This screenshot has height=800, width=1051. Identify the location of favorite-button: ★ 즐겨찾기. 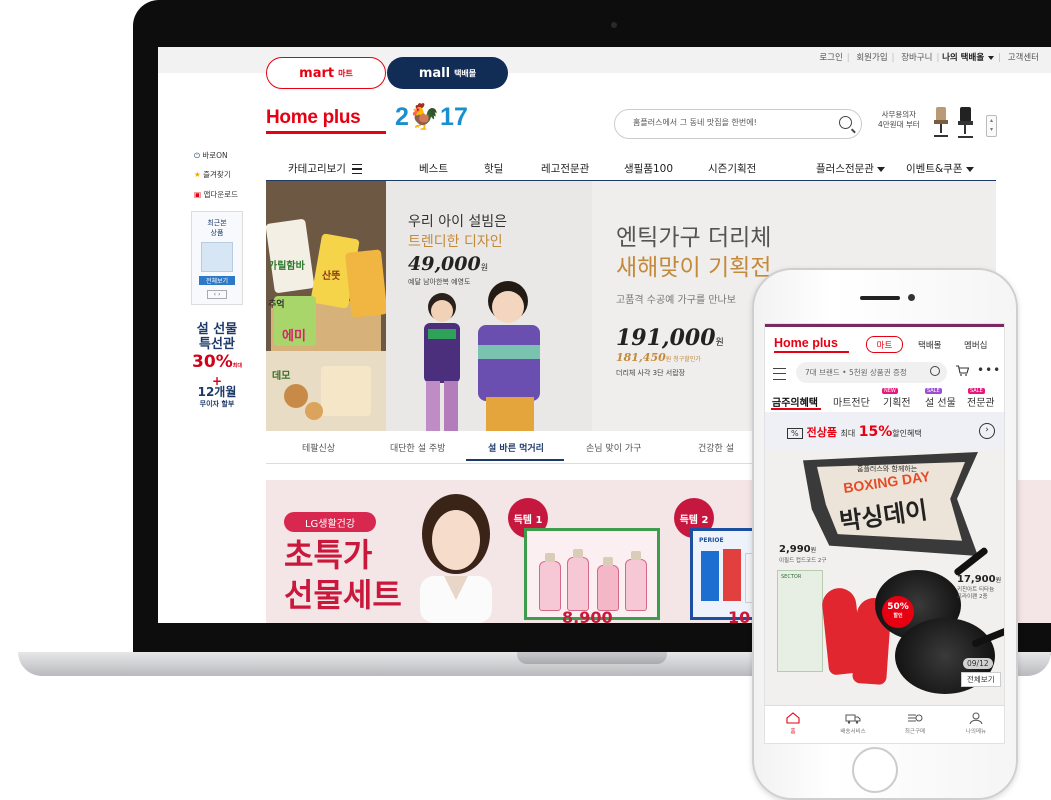
(212, 174).